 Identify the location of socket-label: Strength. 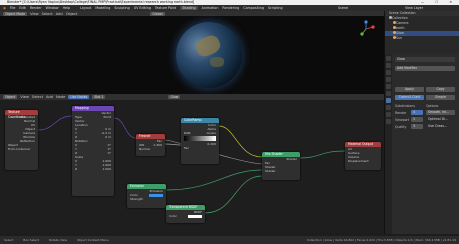
(136, 199).